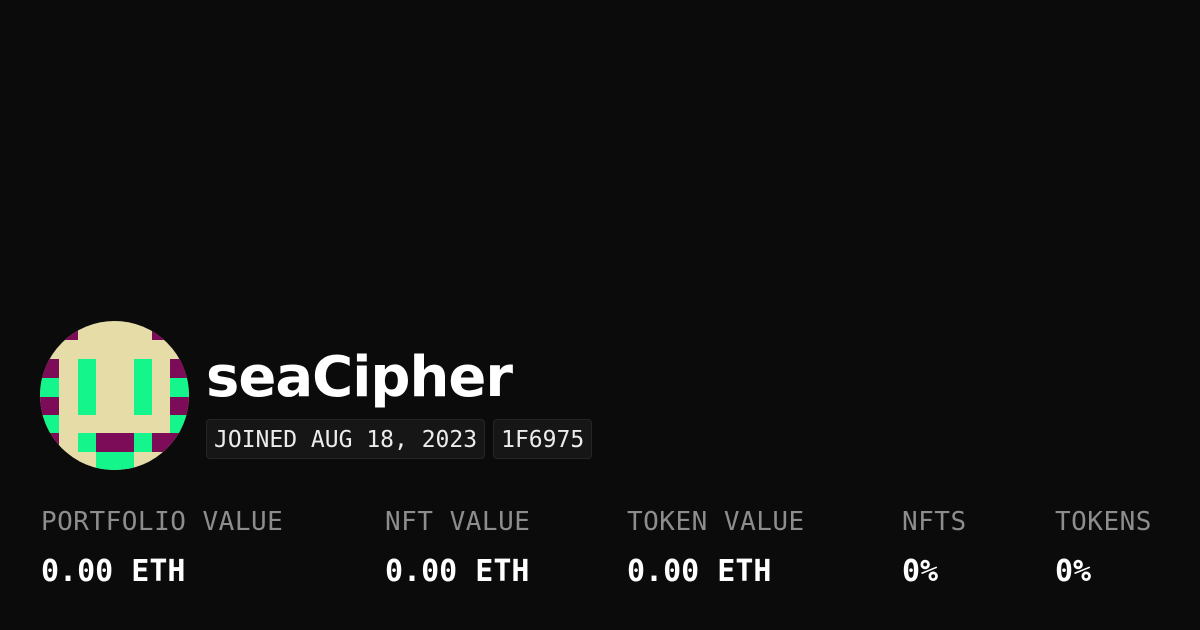 This screenshot has width=1200, height=630. I want to click on stat-token-value: TOKEN VALUE 0.00 ETH, so click(716, 547).